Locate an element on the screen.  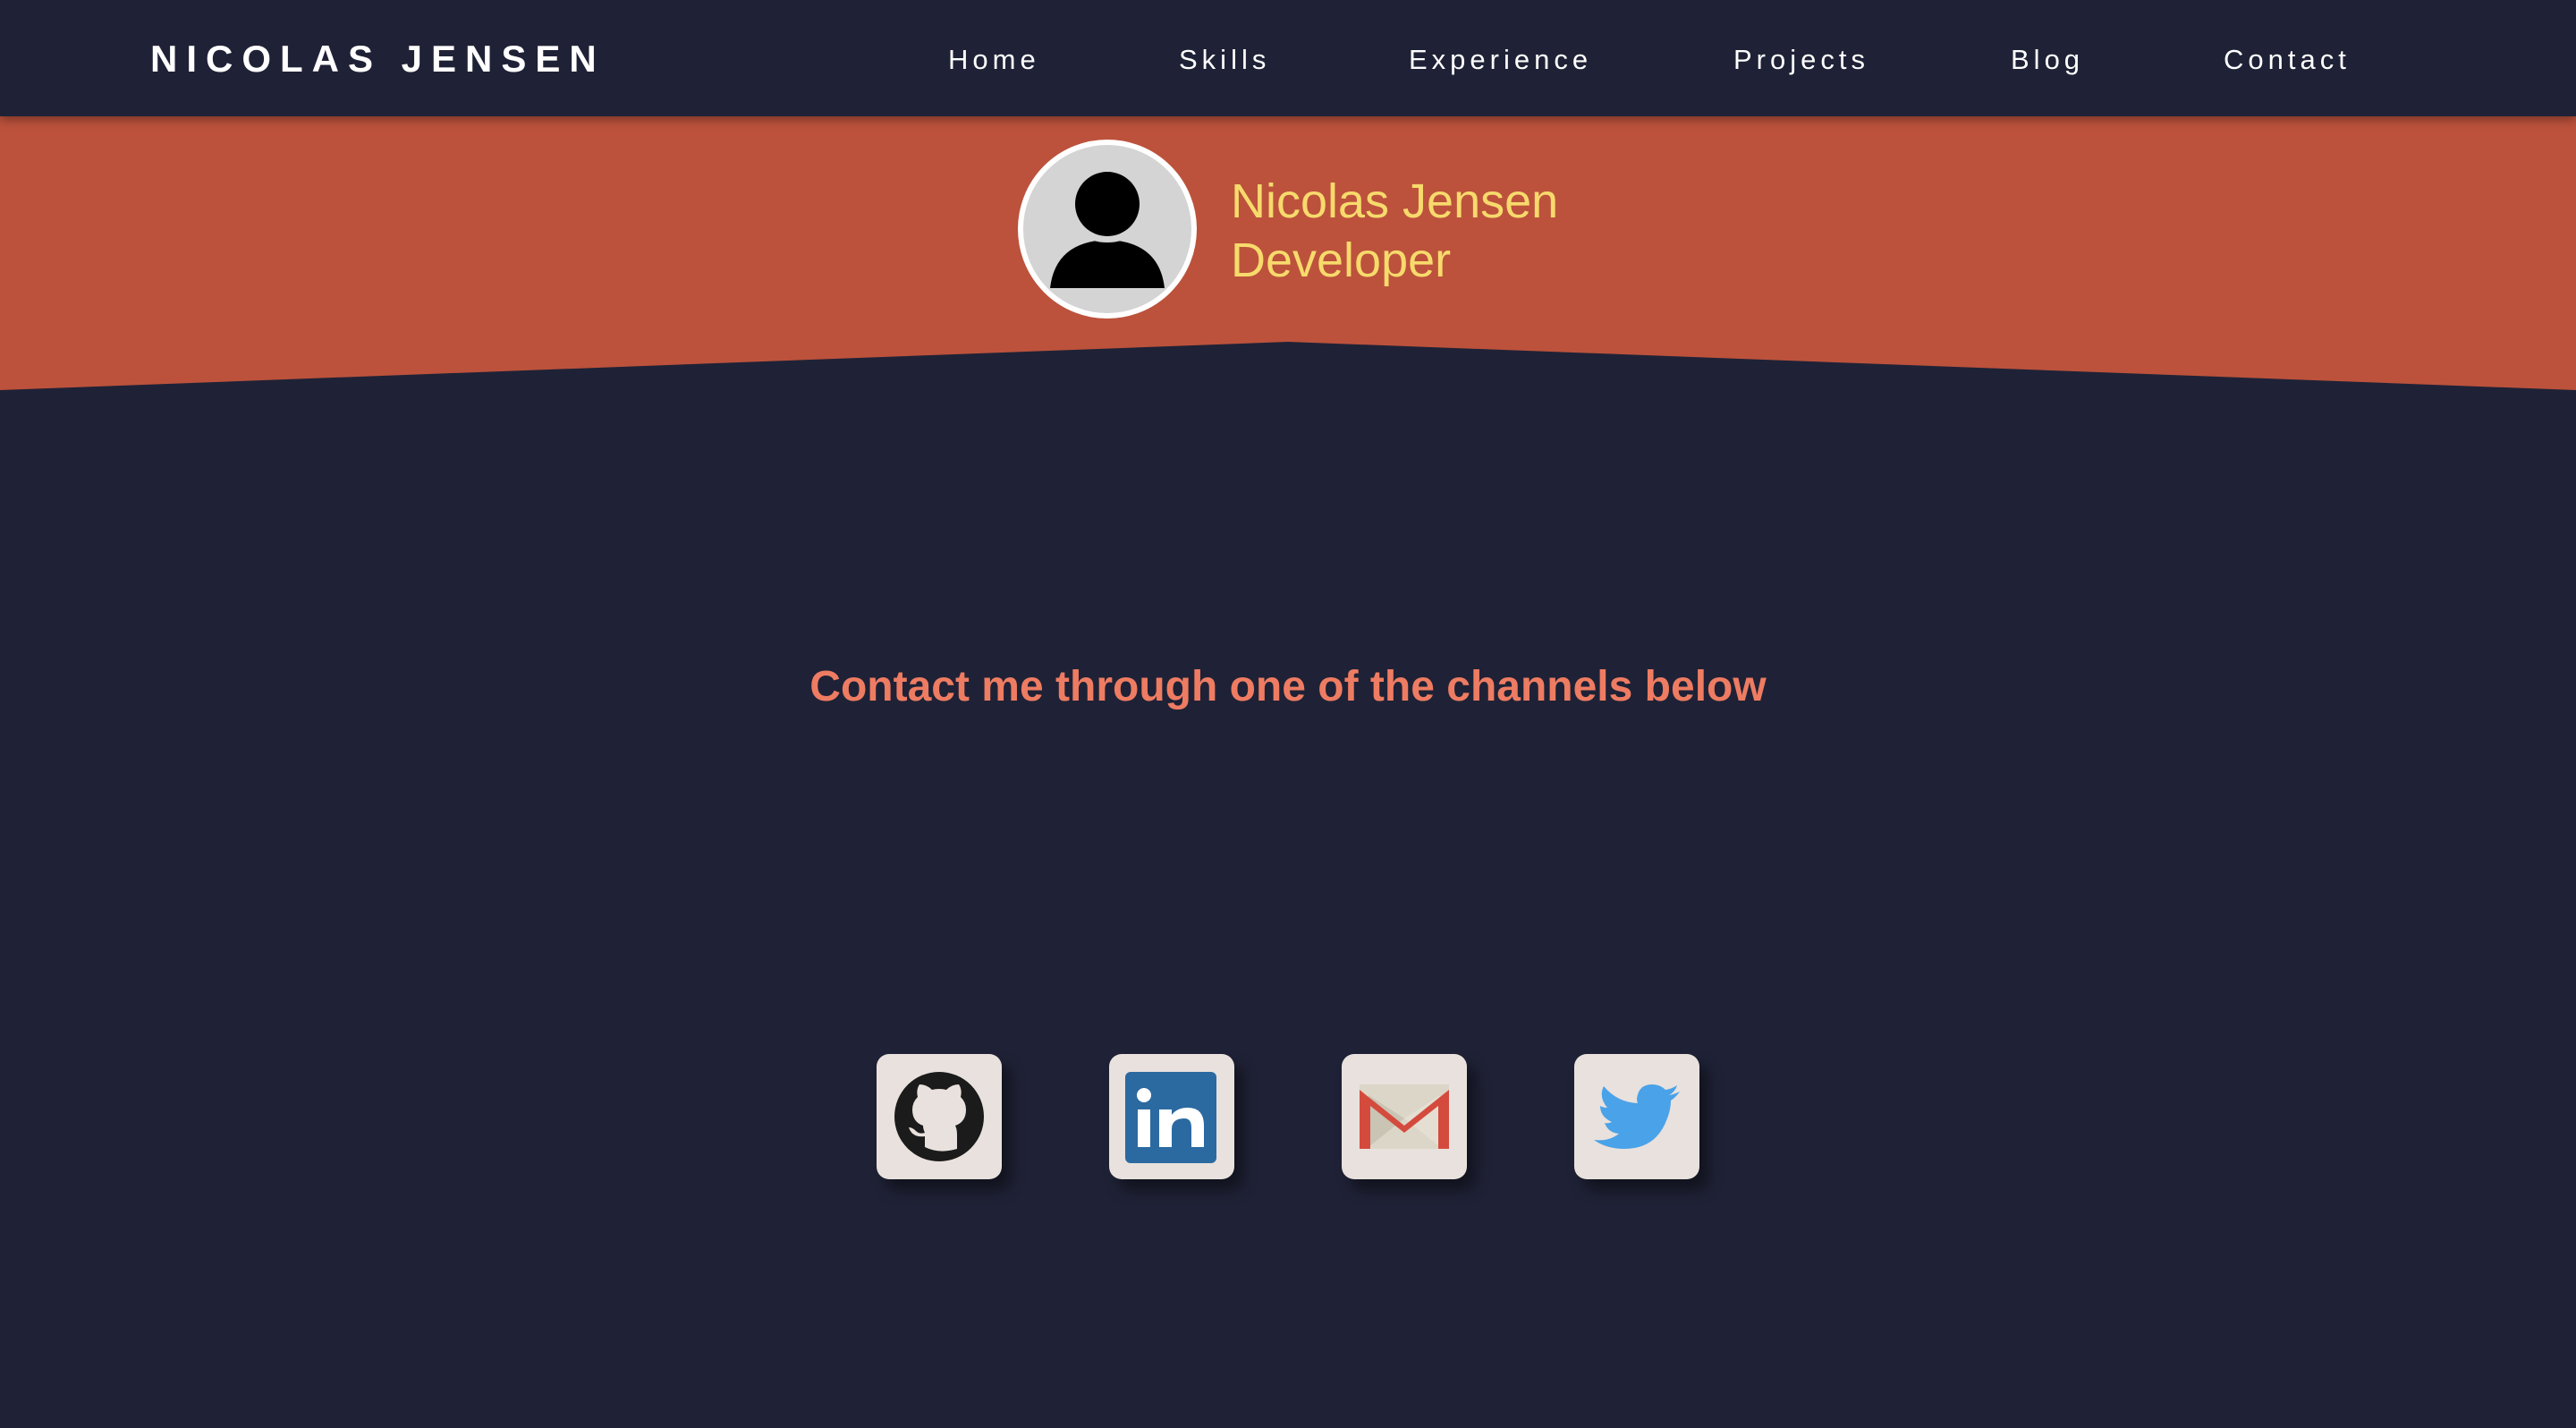
user-silhouette-icon is located at coordinates (1107, 230).